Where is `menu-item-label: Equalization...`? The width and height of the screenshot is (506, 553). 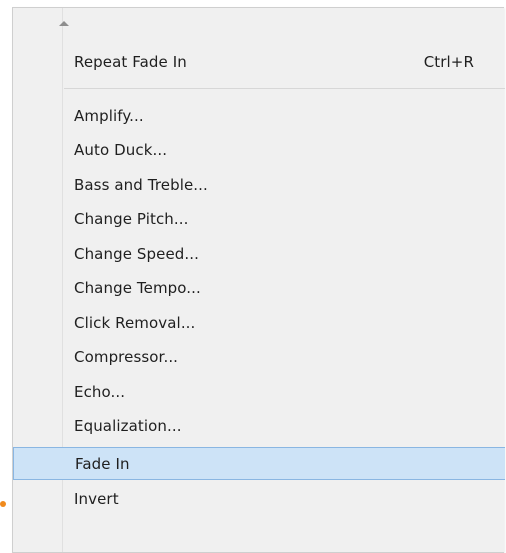 menu-item-label: Equalization... is located at coordinates (128, 425).